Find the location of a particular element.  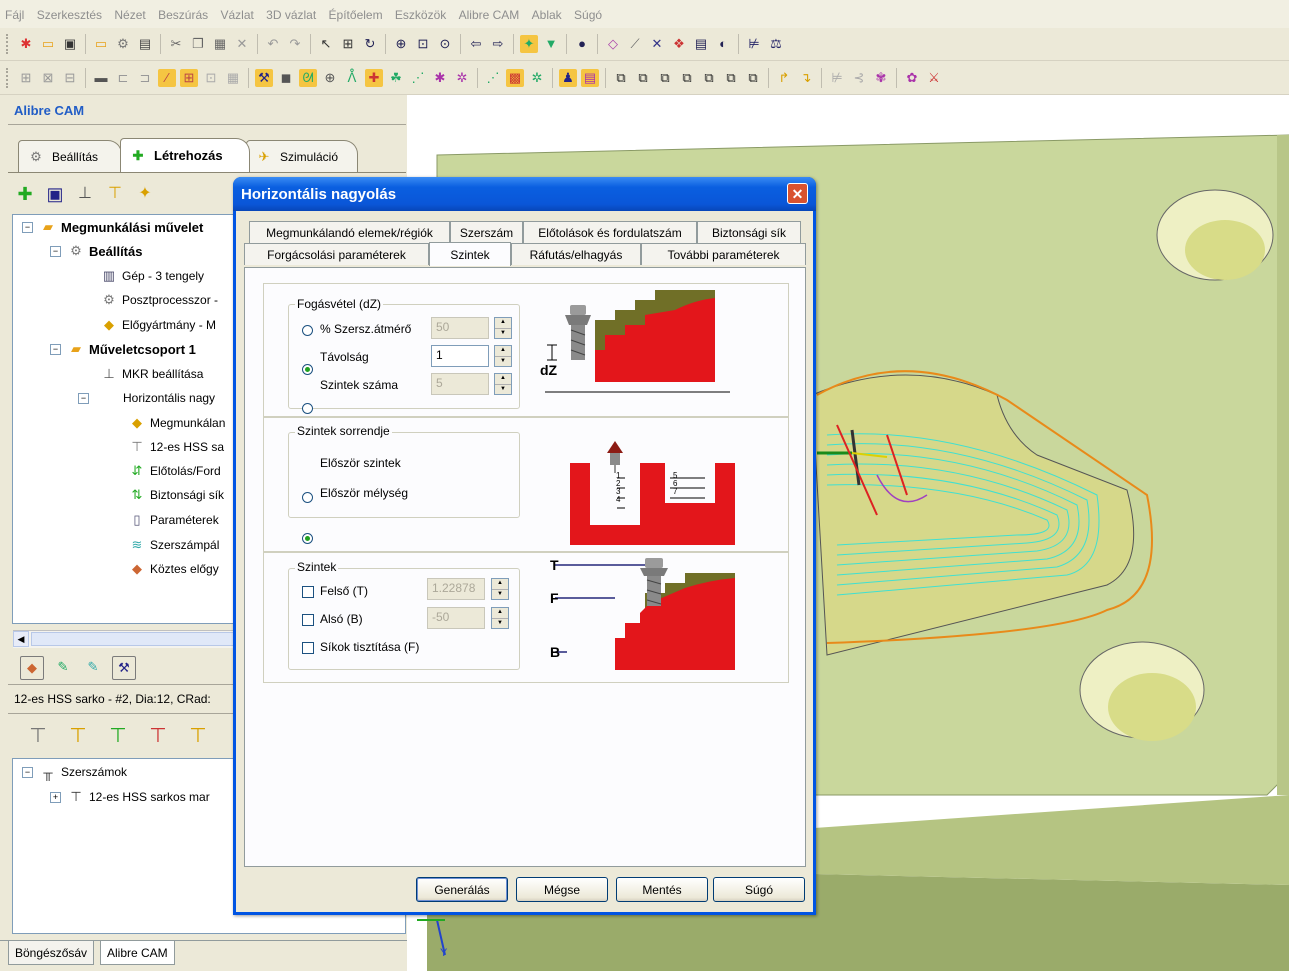

checkbox-clean-flats is located at coordinates (308, 648).